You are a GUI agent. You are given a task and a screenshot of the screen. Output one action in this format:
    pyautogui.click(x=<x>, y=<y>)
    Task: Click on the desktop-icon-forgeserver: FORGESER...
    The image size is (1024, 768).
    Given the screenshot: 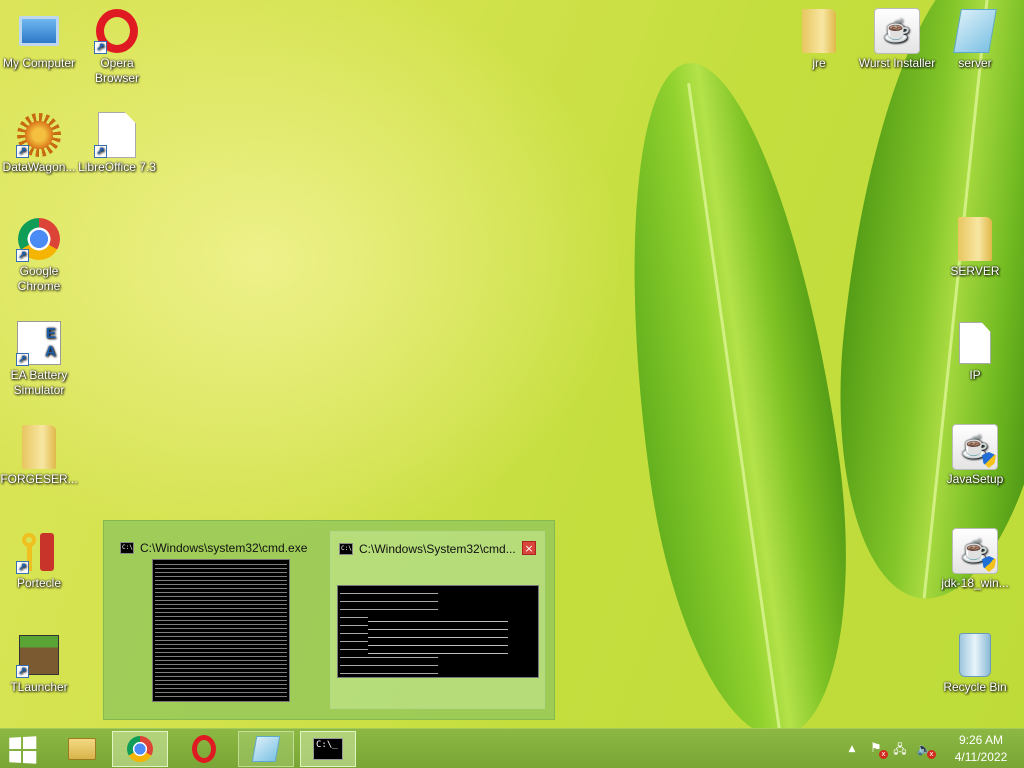 What is the action you would take?
    pyautogui.click(x=39, y=455)
    